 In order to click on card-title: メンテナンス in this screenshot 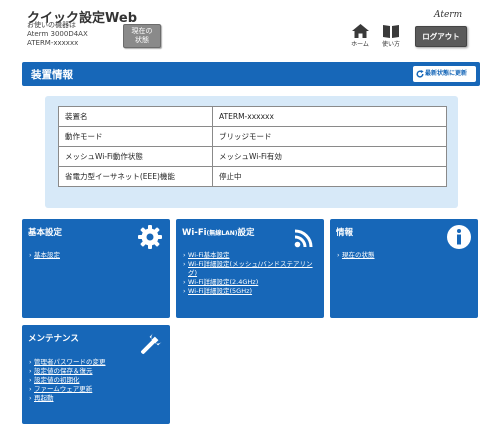, I will do `click(53, 339)`.